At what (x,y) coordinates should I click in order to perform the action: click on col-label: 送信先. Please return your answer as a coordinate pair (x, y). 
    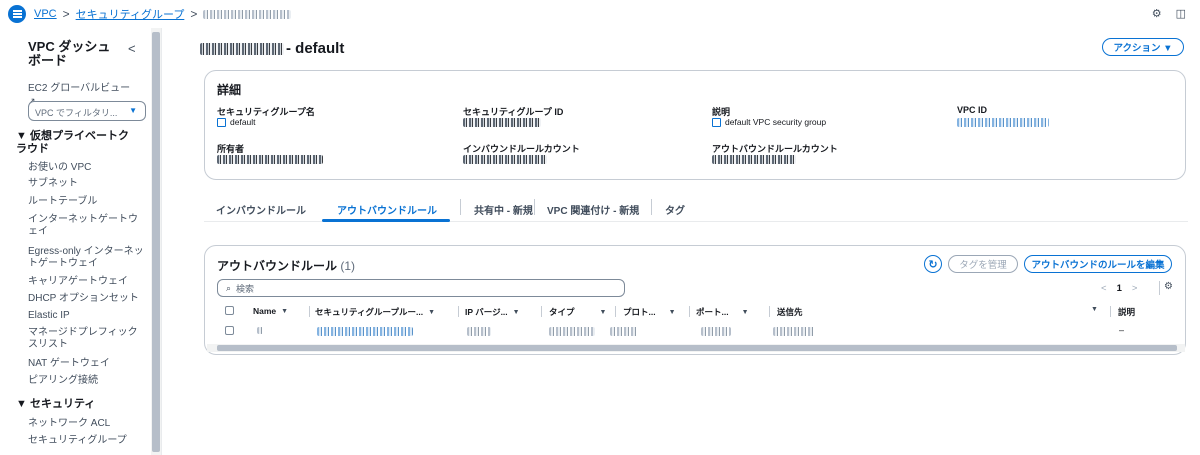
    Looking at the image, I should click on (790, 312).